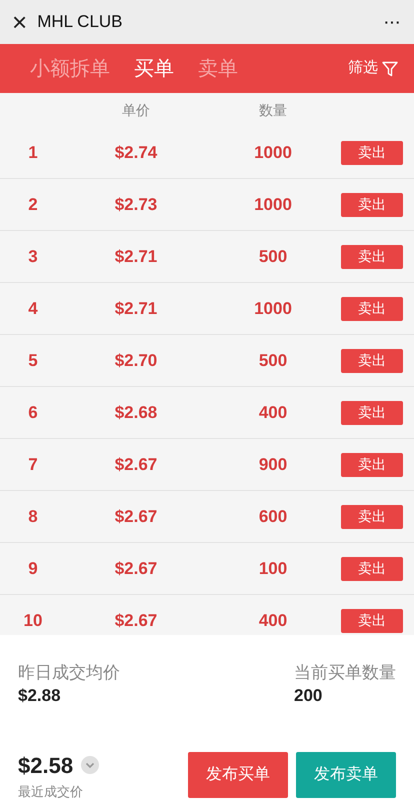 Image resolution: width=414 pixels, height=805 pixels. What do you see at coordinates (33, 621) in the screenshot?
I see `row-number: 10` at bounding box center [33, 621].